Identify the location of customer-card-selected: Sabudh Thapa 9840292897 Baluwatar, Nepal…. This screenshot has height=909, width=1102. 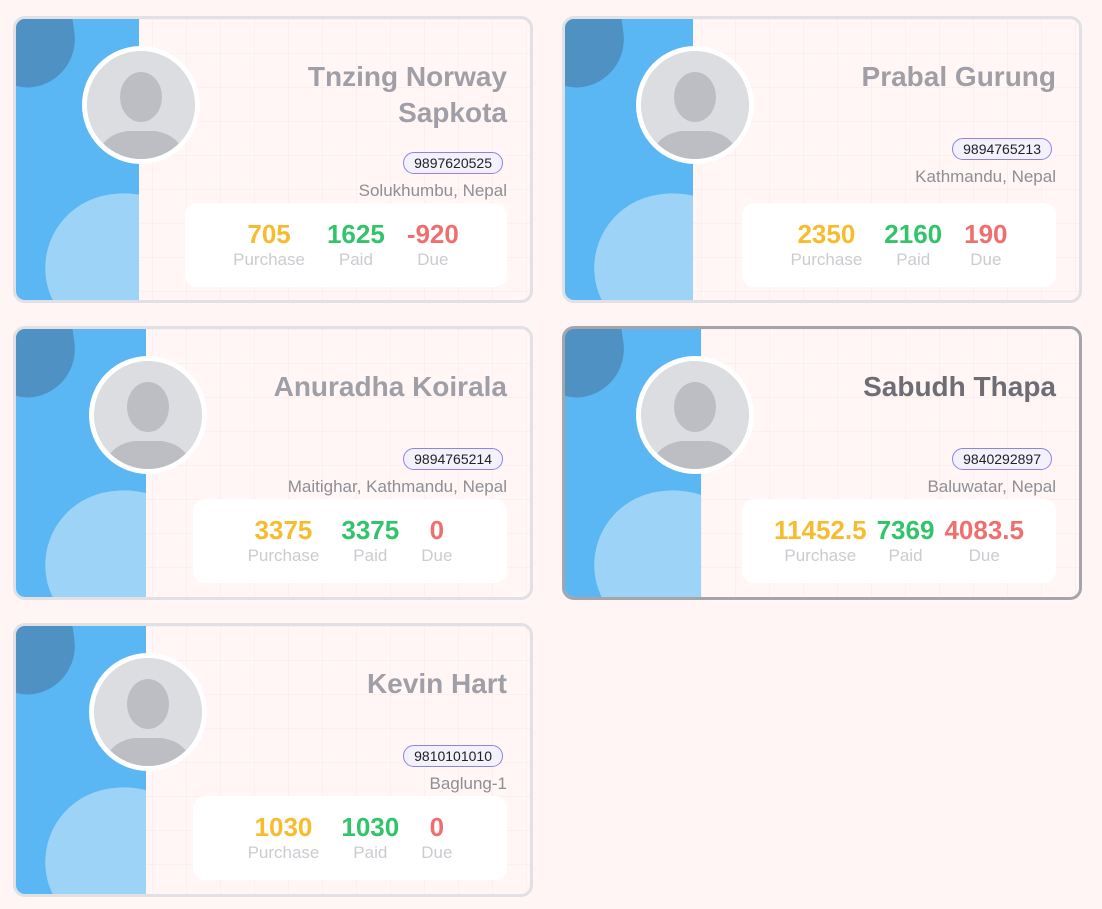
(822, 463).